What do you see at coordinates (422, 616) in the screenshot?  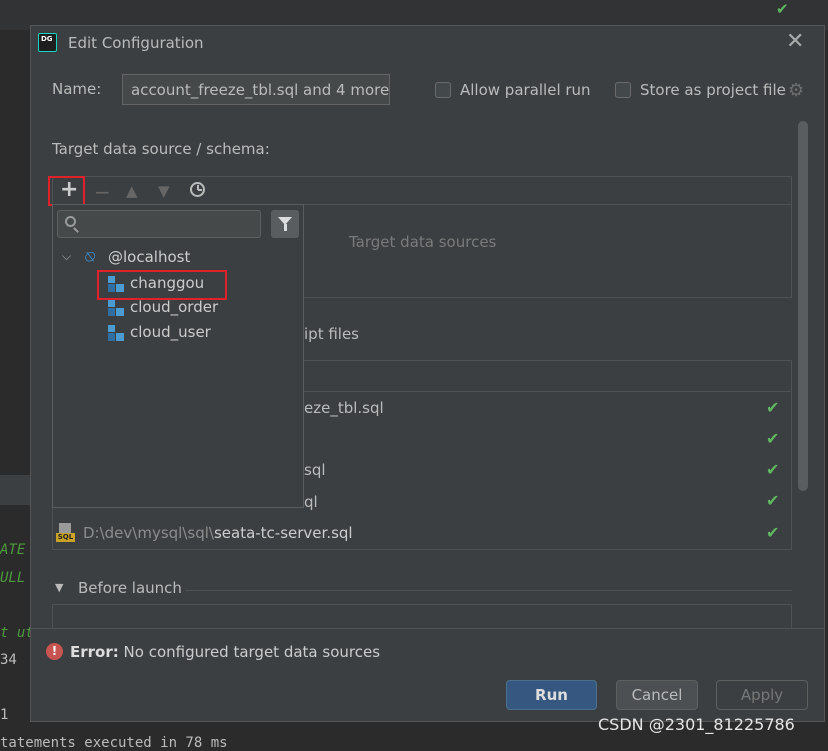 I see `before-launch-panel` at bounding box center [422, 616].